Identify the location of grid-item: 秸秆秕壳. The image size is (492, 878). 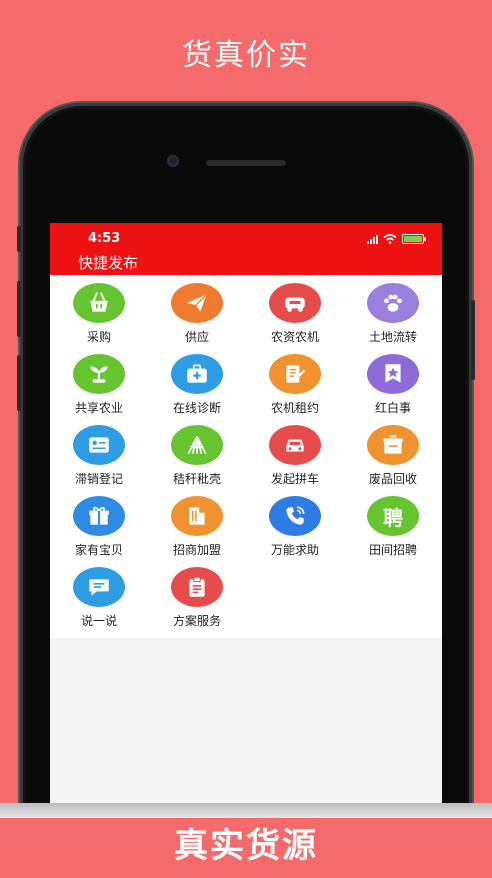
(197, 458).